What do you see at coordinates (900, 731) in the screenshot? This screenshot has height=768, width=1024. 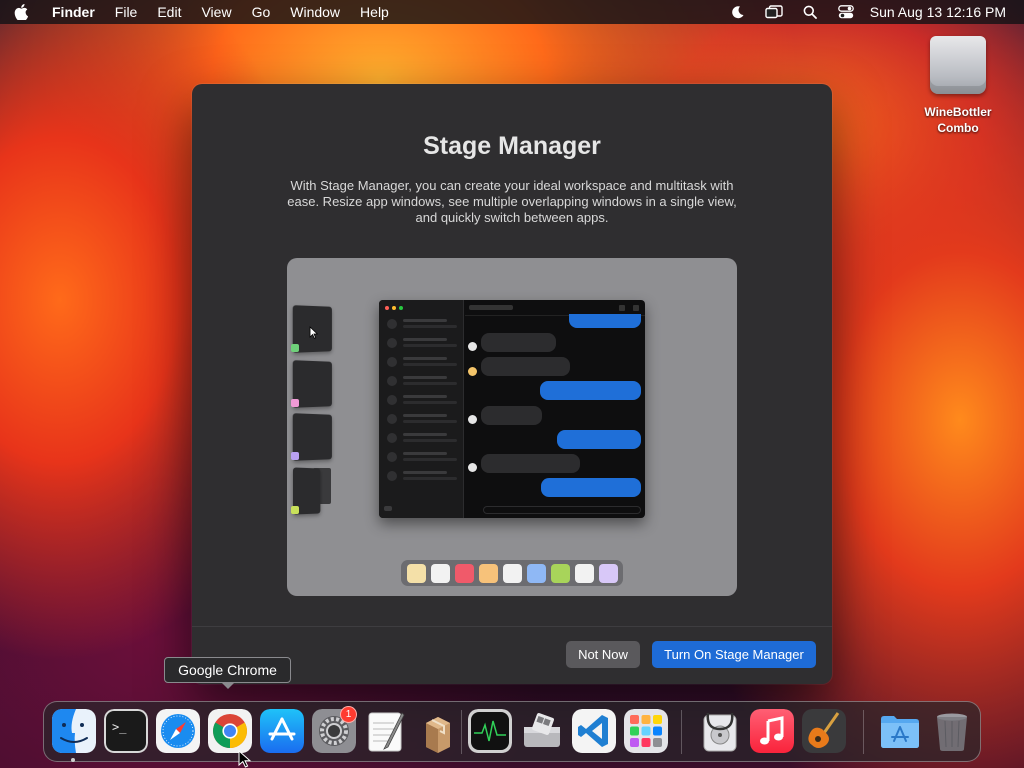 I see `applications-folder-icon` at bounding box center [900, 731].